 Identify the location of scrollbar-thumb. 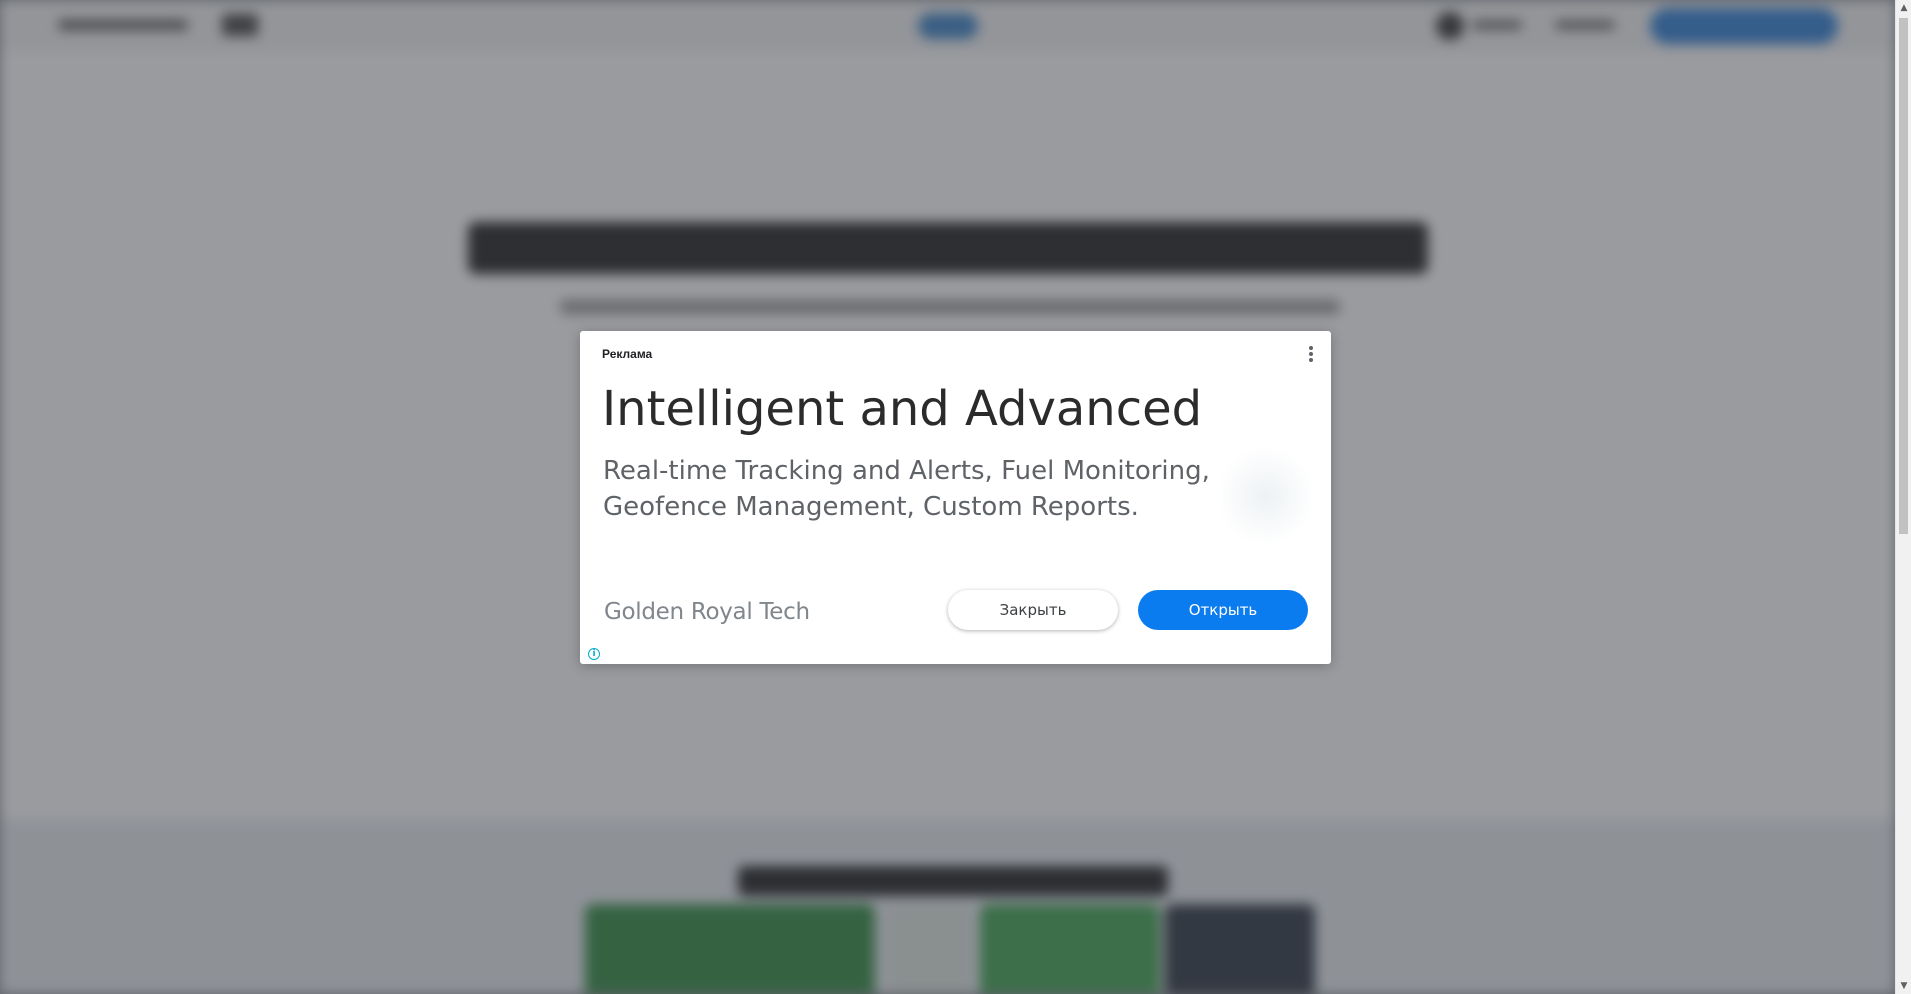
(1903, 276).